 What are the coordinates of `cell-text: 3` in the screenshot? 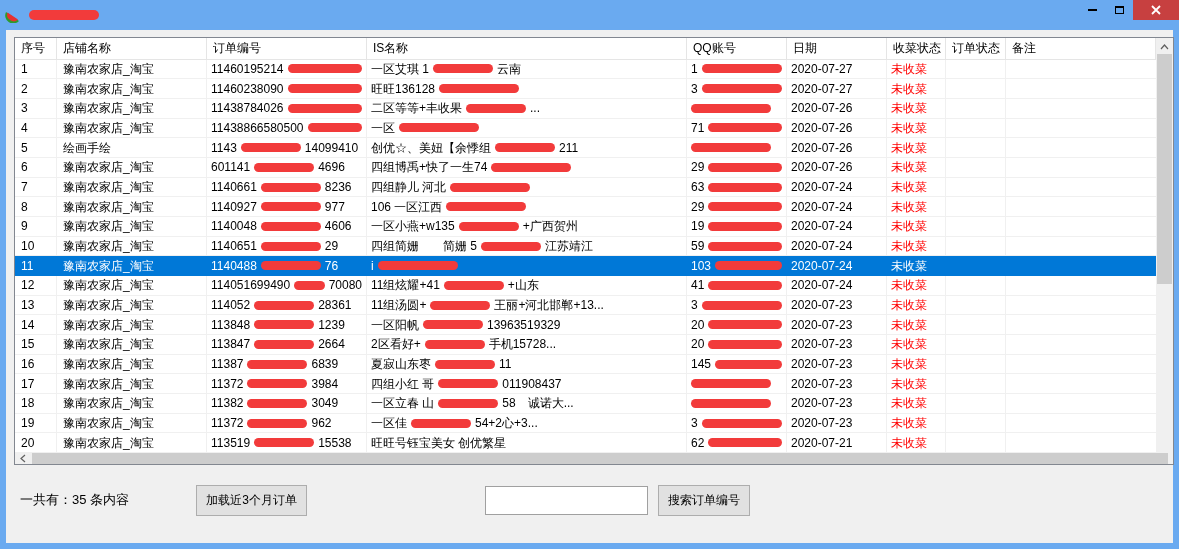 It's located at (694, 89).